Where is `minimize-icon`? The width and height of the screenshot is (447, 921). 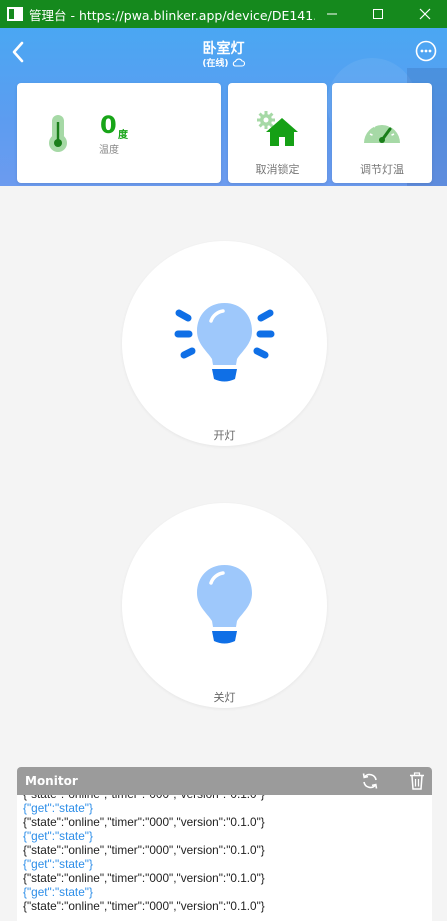
minimize-icon is located at coordinates (332, 14).